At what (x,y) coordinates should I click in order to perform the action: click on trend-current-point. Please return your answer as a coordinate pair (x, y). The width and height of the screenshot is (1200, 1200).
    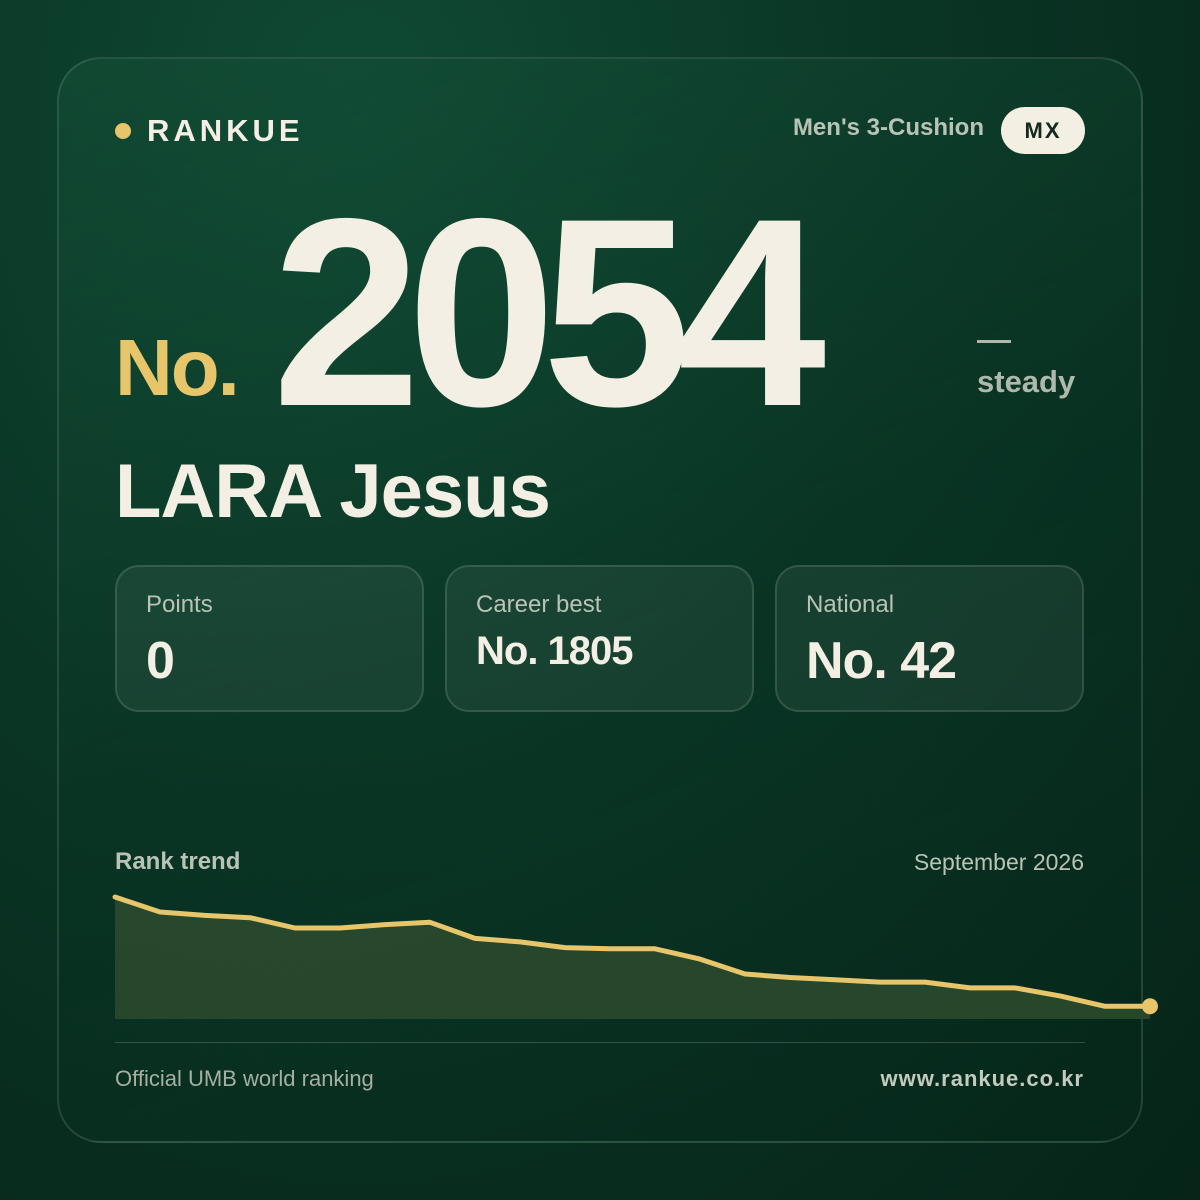
    Looking at the image, I should click on (1150, 1006).